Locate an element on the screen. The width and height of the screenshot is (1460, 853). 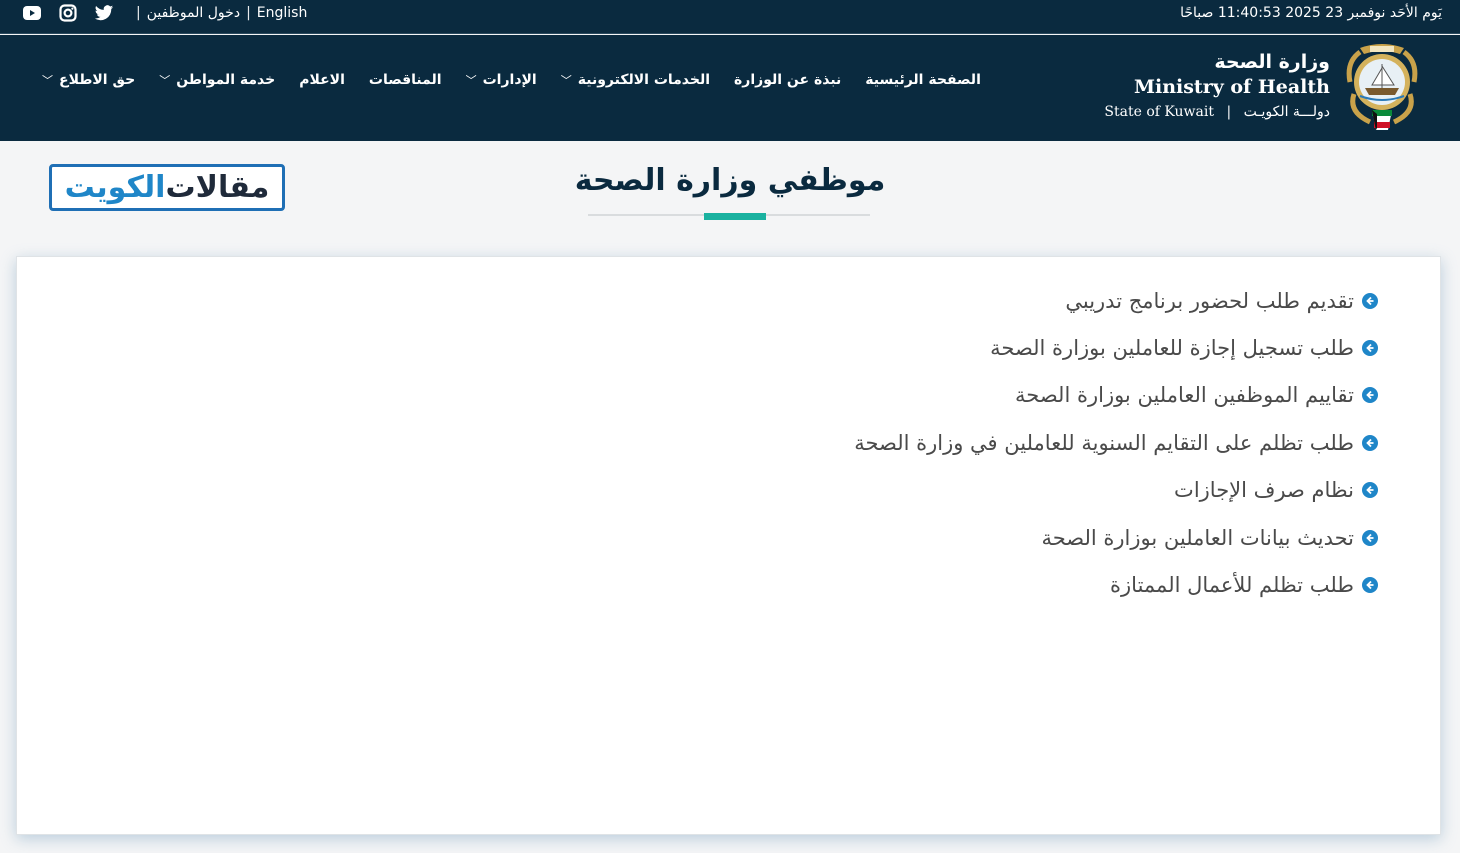
service-link-text: نظام صرف الإجازات is located at coordinates (1264, 490).